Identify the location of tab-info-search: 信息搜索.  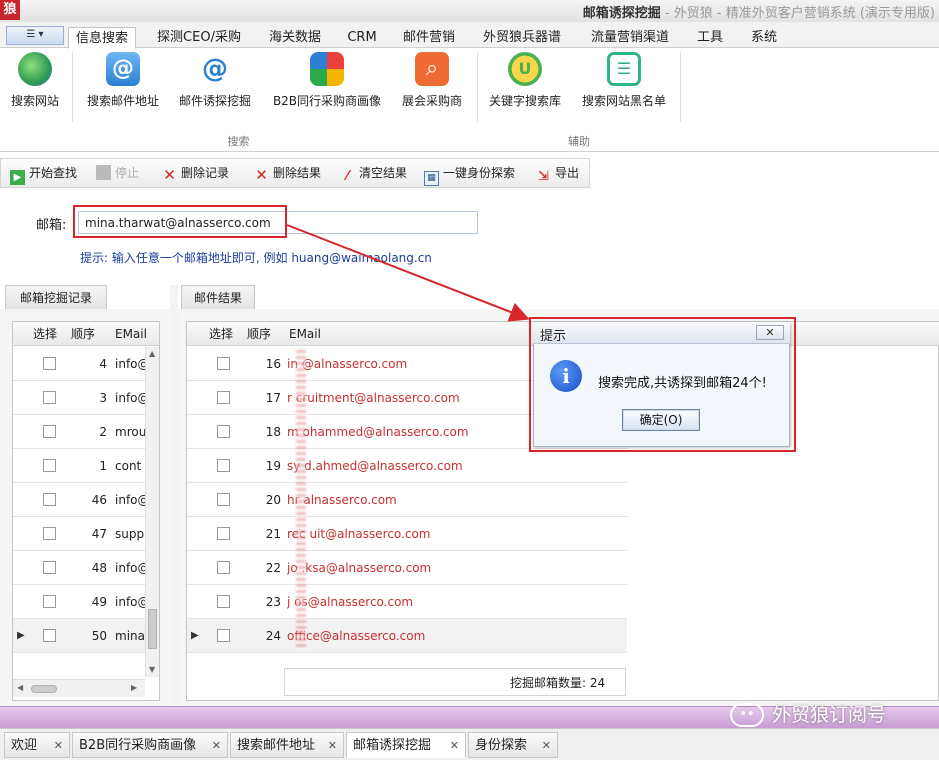
(102, 38).